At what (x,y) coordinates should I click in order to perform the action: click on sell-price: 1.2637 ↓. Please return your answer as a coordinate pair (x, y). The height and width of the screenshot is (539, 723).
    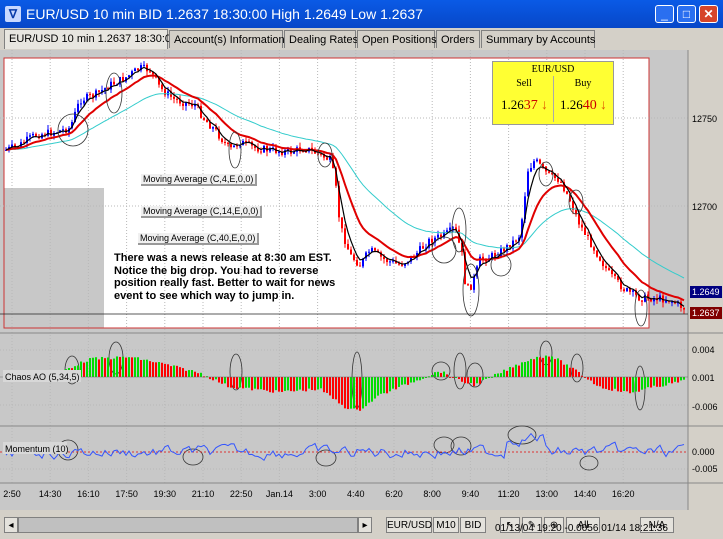
    Looking at the image, I should click on (524, 105).